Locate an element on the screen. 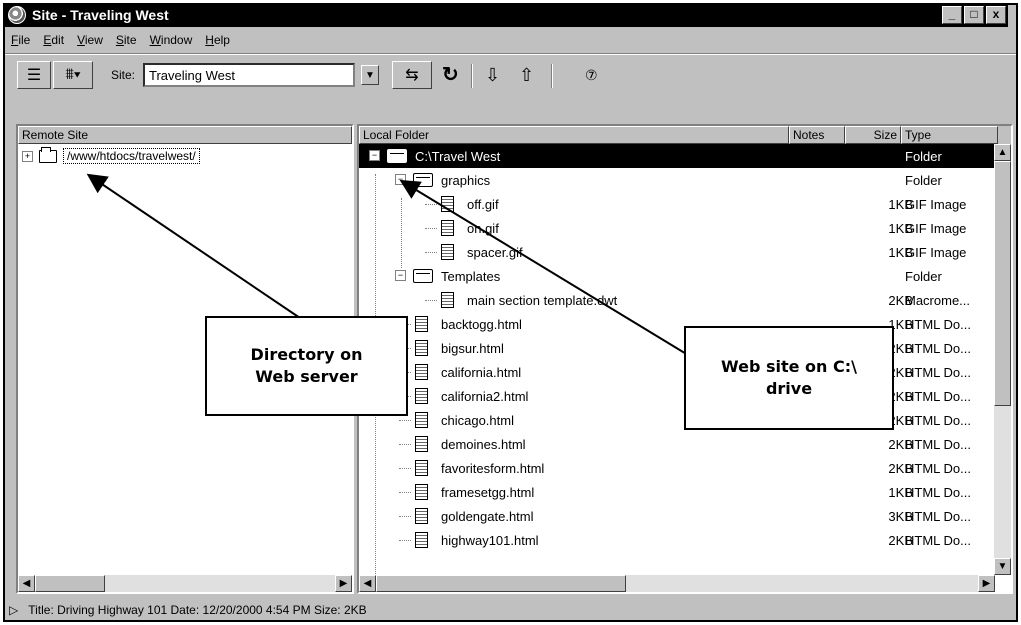 The width and height of the screenshot is (1021, 625). get-files-icon: ⇩ is located at coordinates (492, 75).